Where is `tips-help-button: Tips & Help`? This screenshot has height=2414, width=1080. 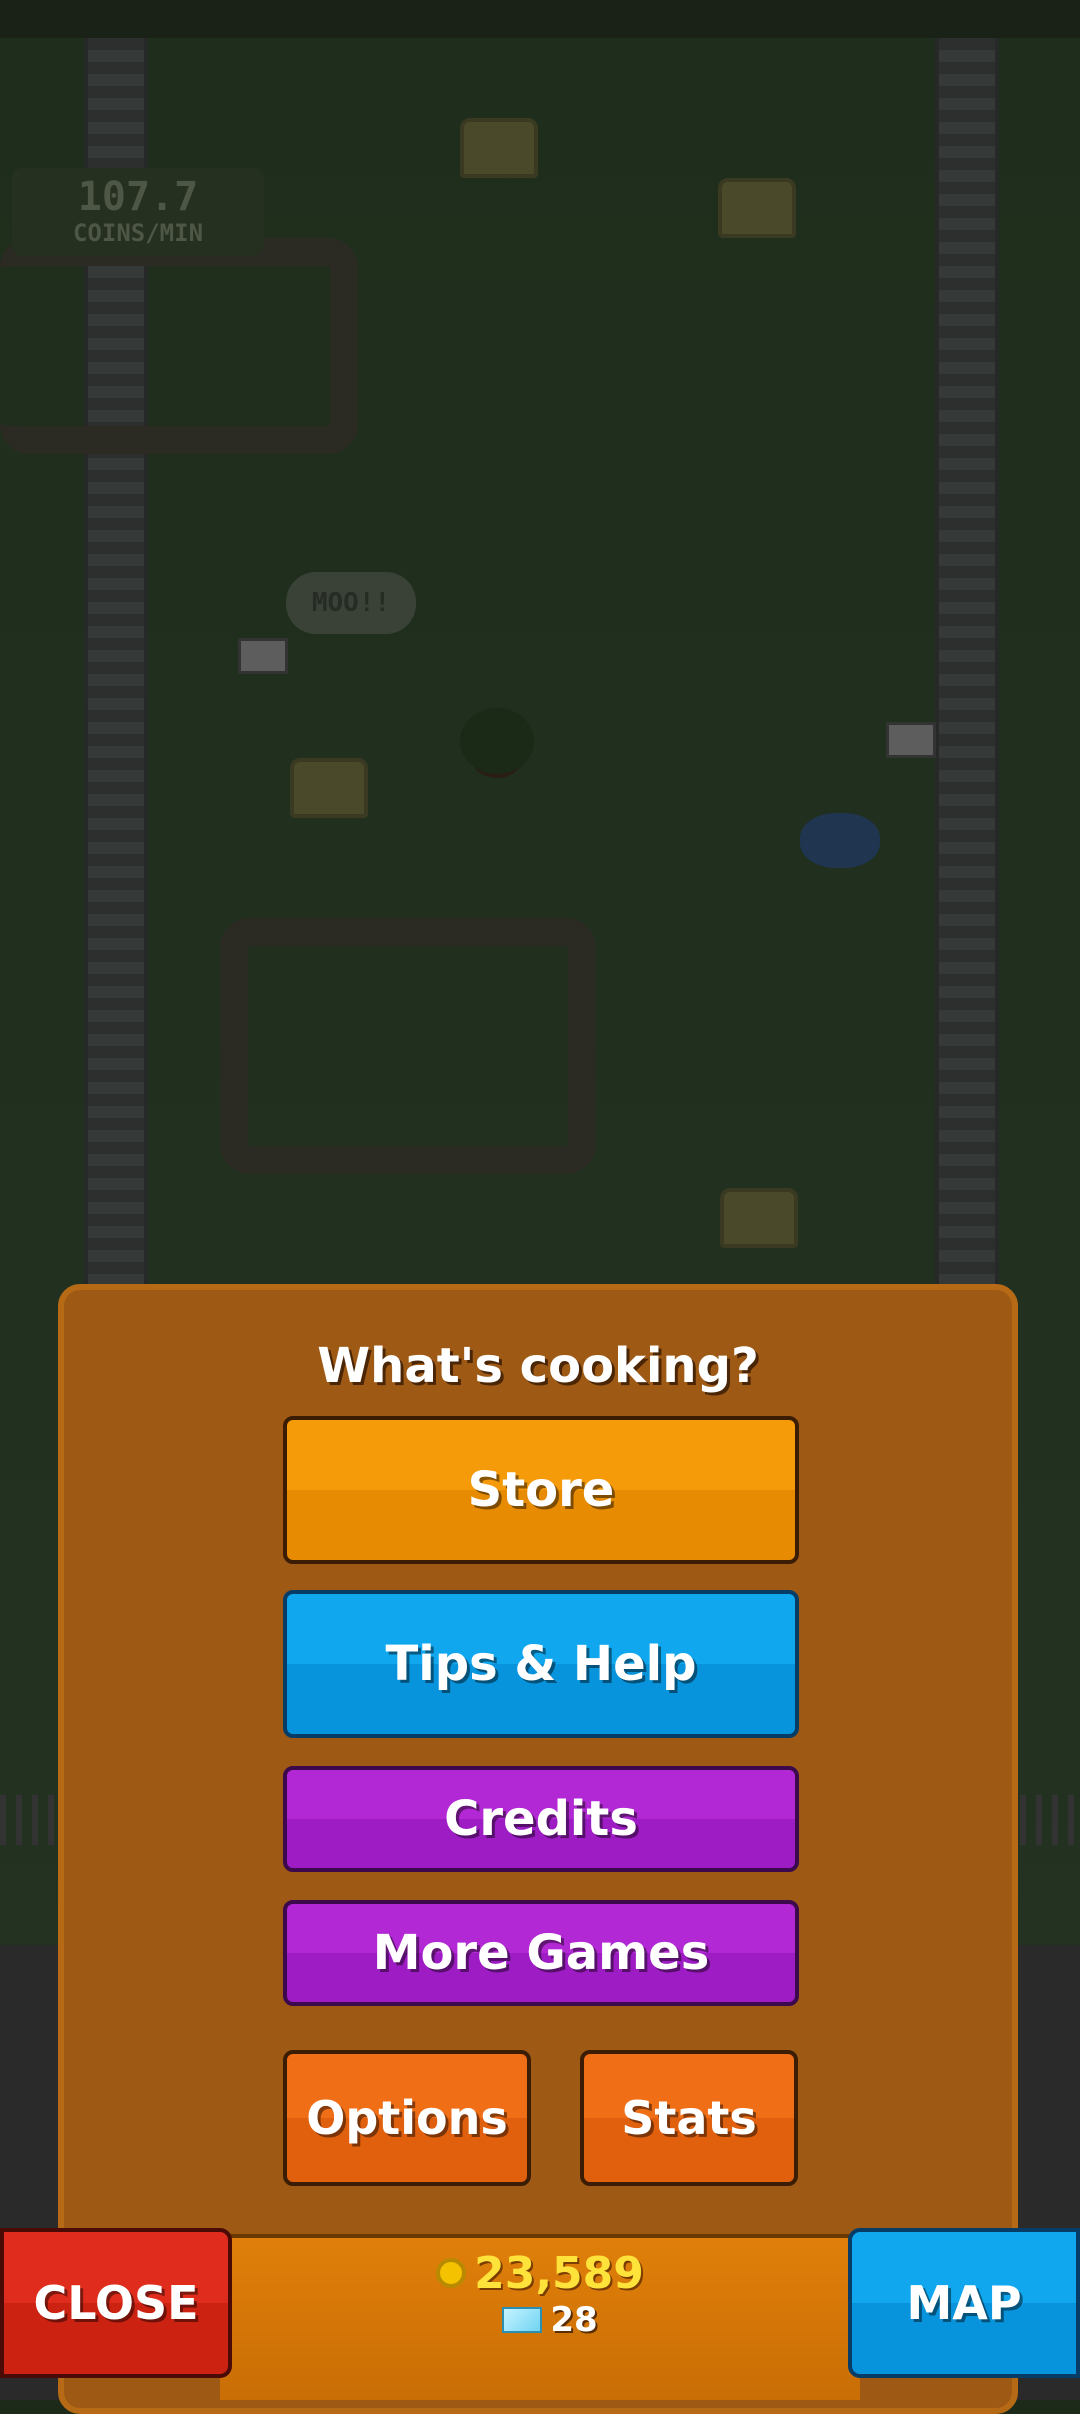 tips-help-button: Tips & Help is located at coordinates (541, 1664).